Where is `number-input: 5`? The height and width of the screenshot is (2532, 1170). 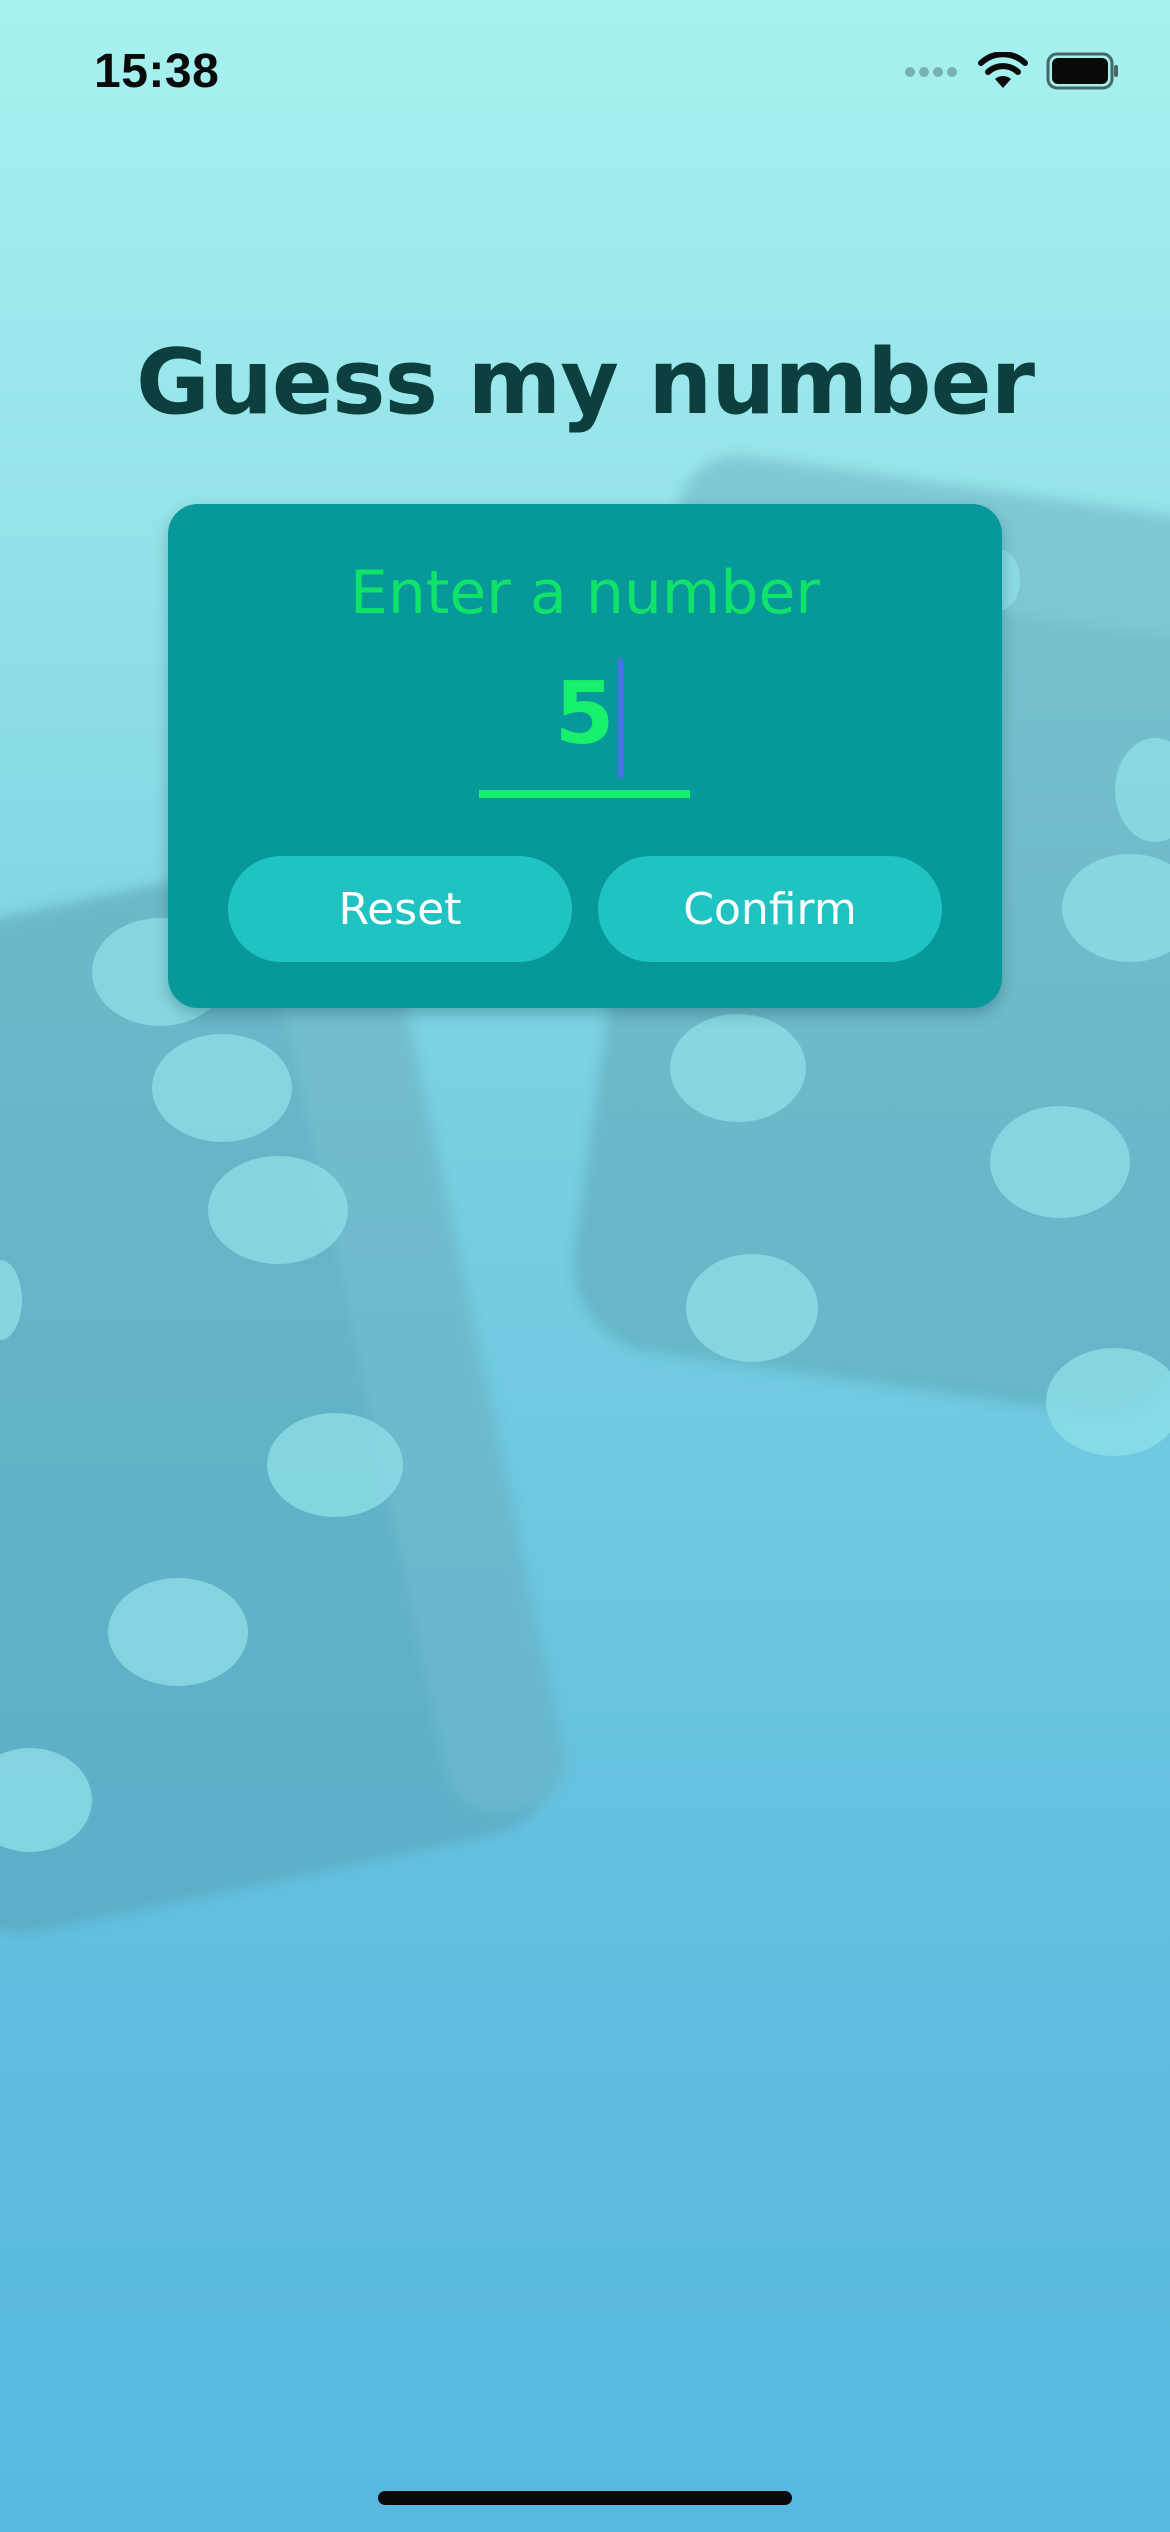
number-input: 5 is located at coordinates (584, 727).